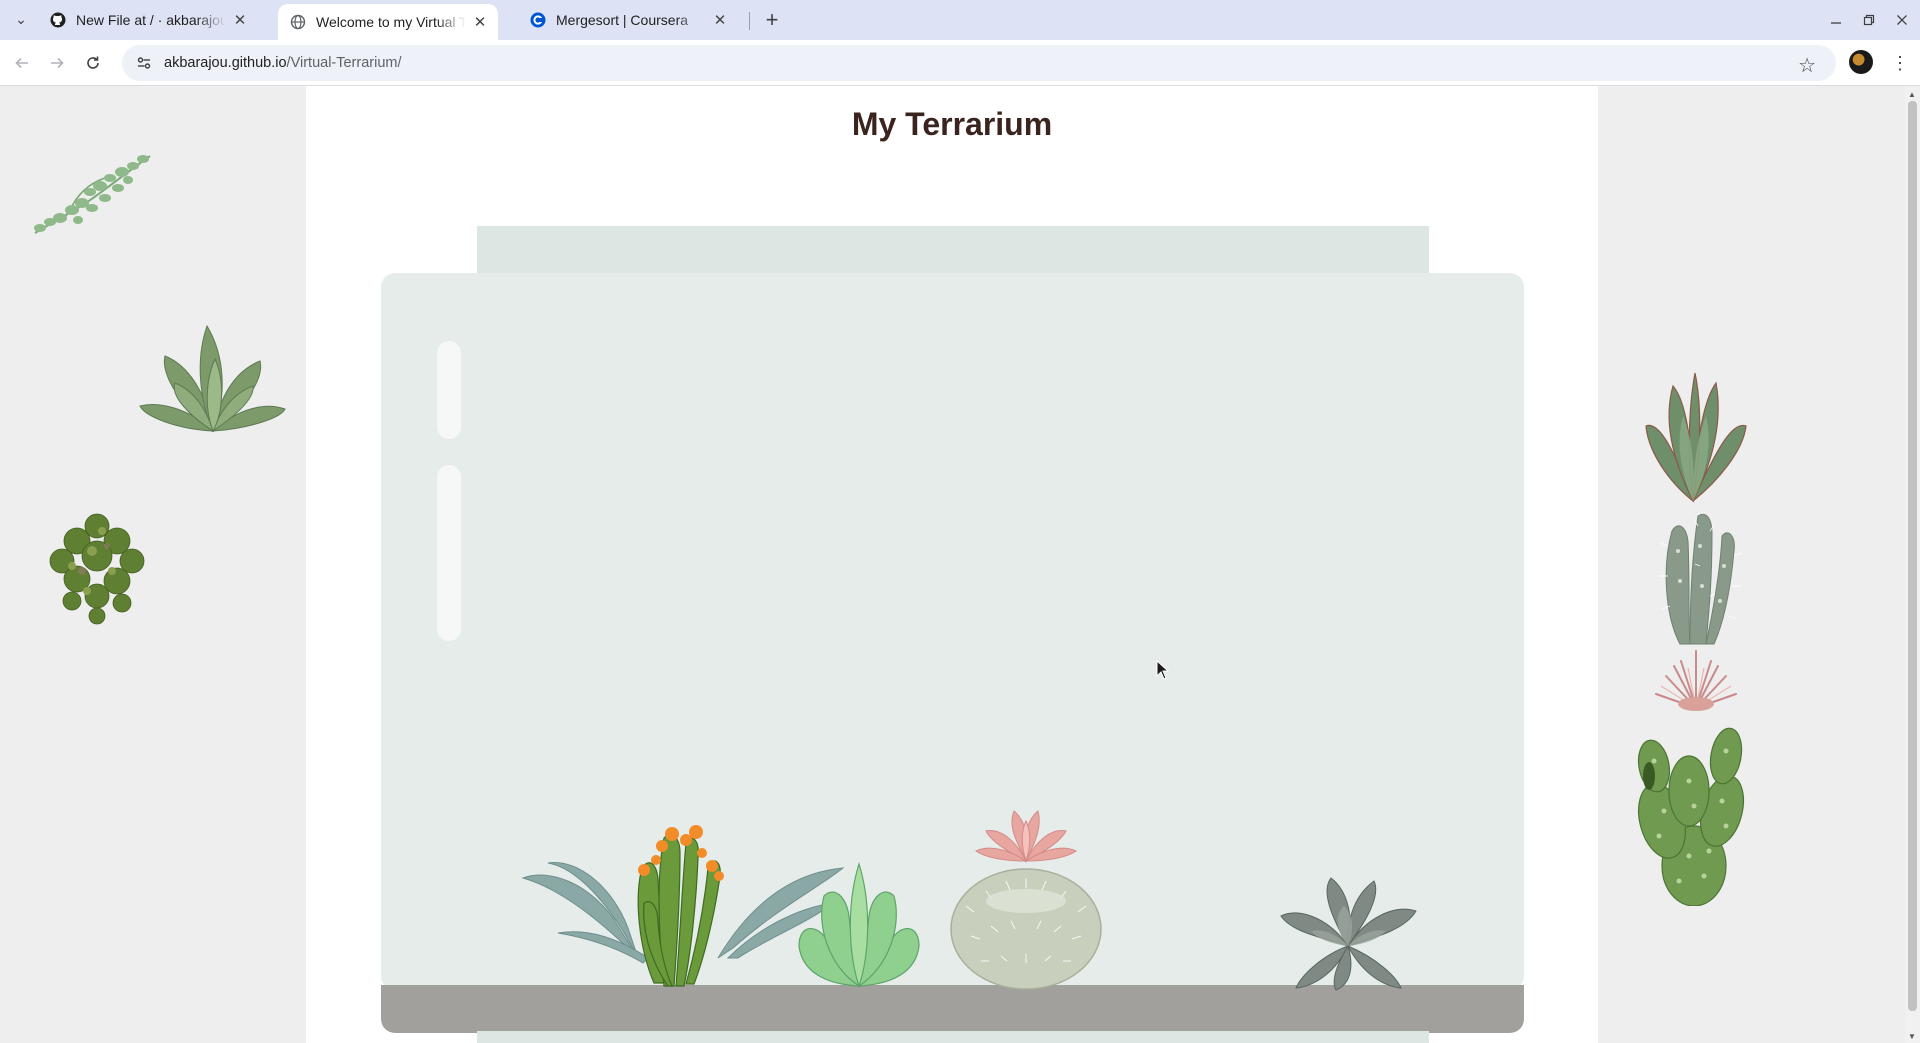 The image size is (1920, 1043). Describe the element at coordinates (622, 20) in the screenshot. I see `tab-title: Mergesort | Coursera` at that location.